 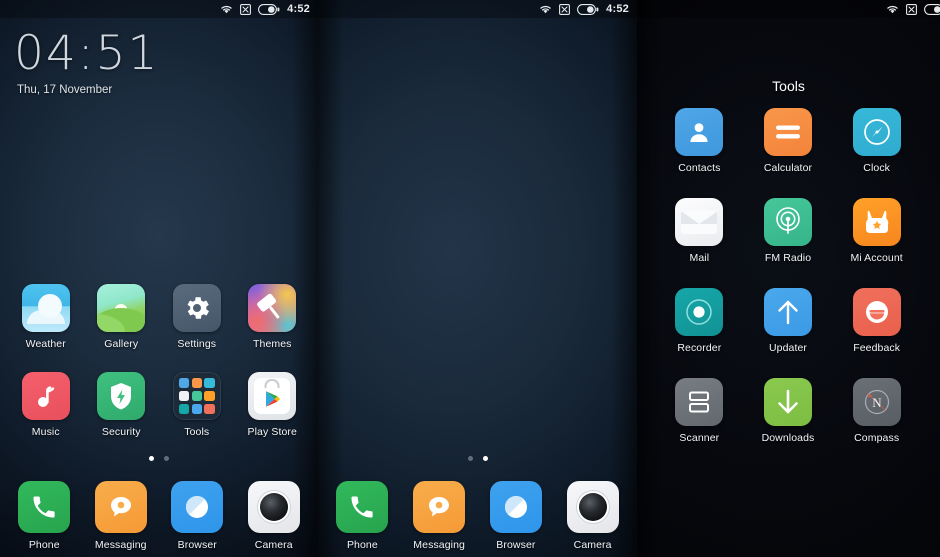 What do you see at coordinates (86, 62) in the screenshot?
I see `clock-widget: 04:51 Thu, 17 November` at bounding box center [86, 62].